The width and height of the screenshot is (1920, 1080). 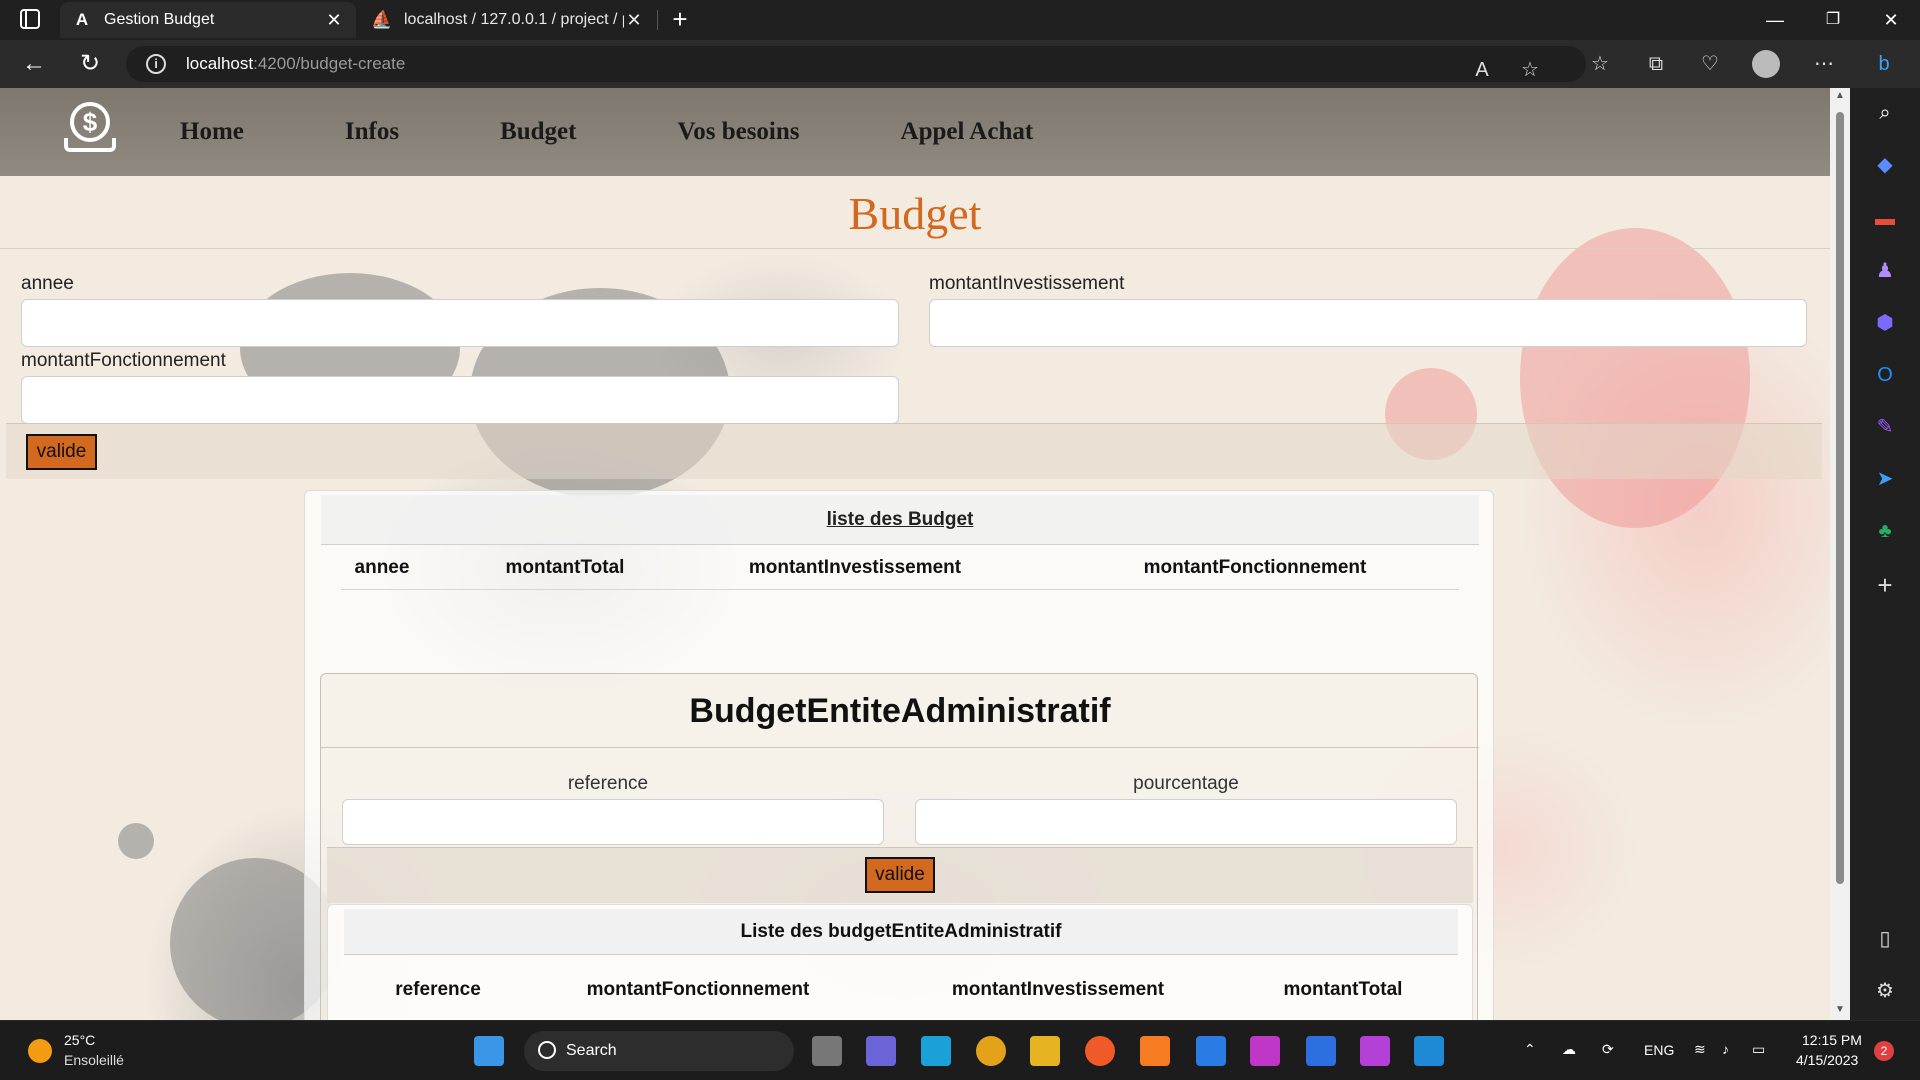 I want to click on paint-splat, so click(x=136, y=841).